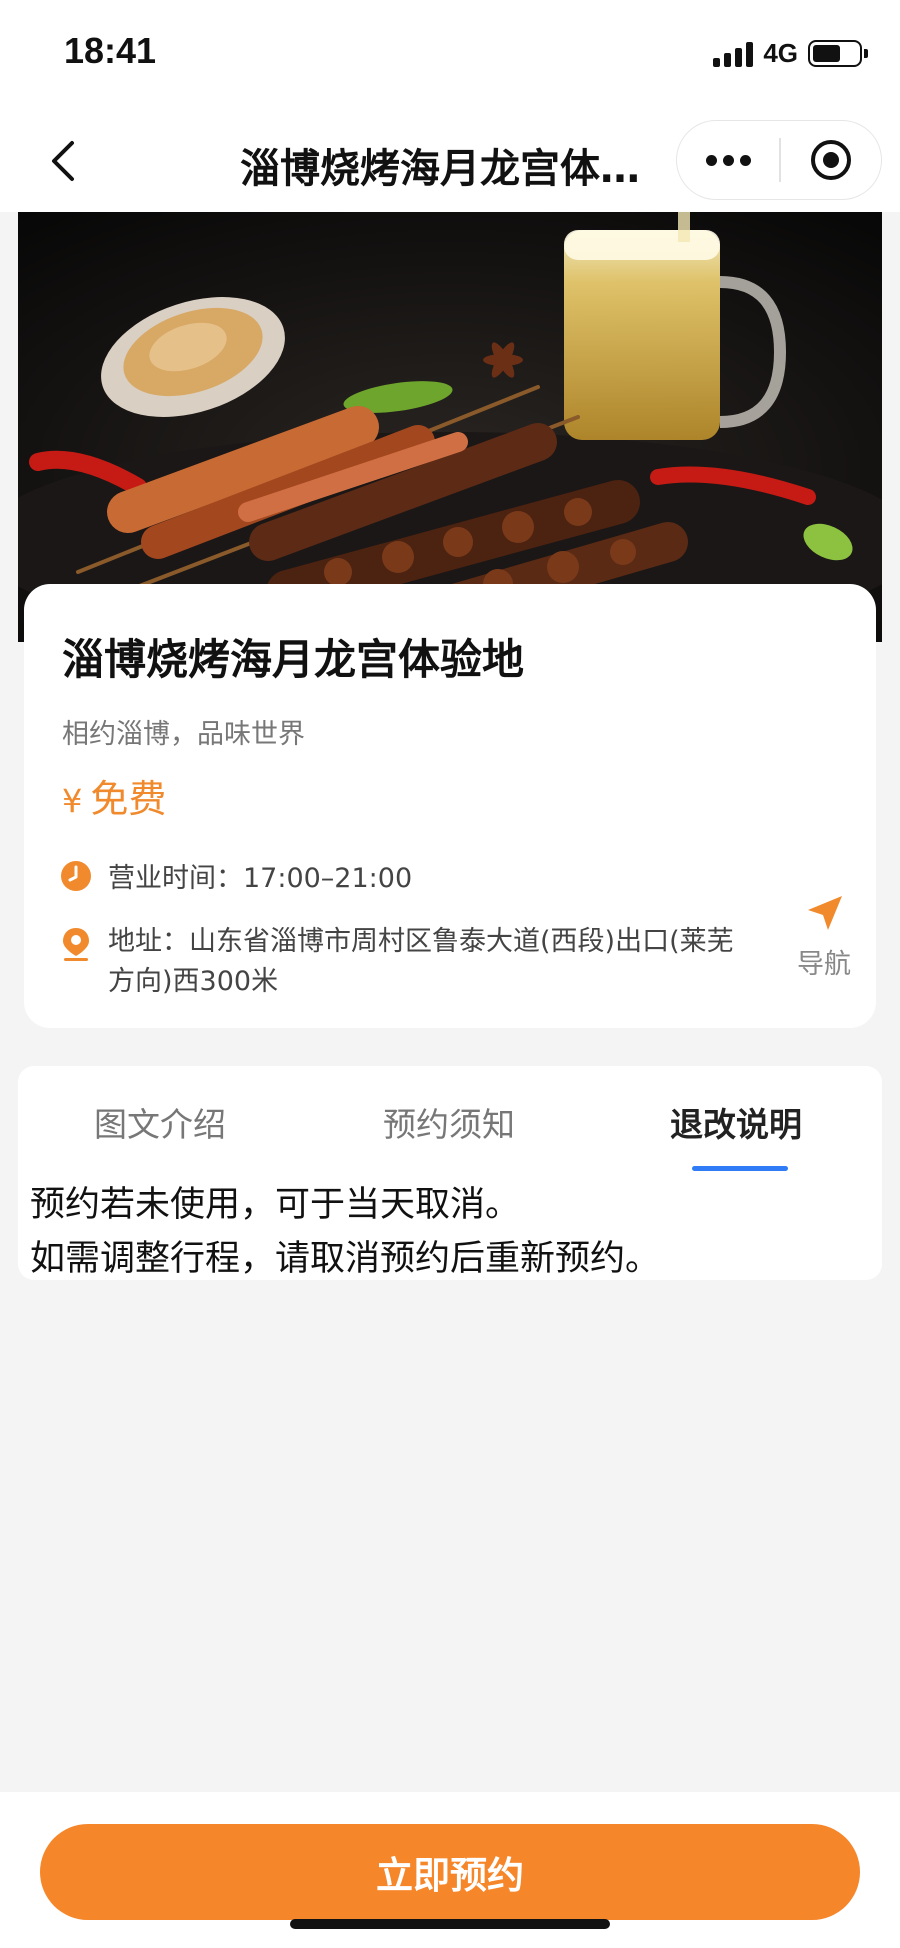 Image resolution: width=900 pixels, height=1948 pixels. I want to click on tab-booking-notes: 预约须知, so click(449, 1122).